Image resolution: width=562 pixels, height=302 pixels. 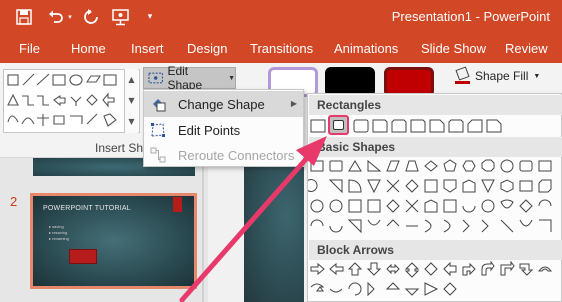 What do you see at coordinates (203, 230) in the screenshot?
I see `pane-splitter` at bounding box center [203, 230].